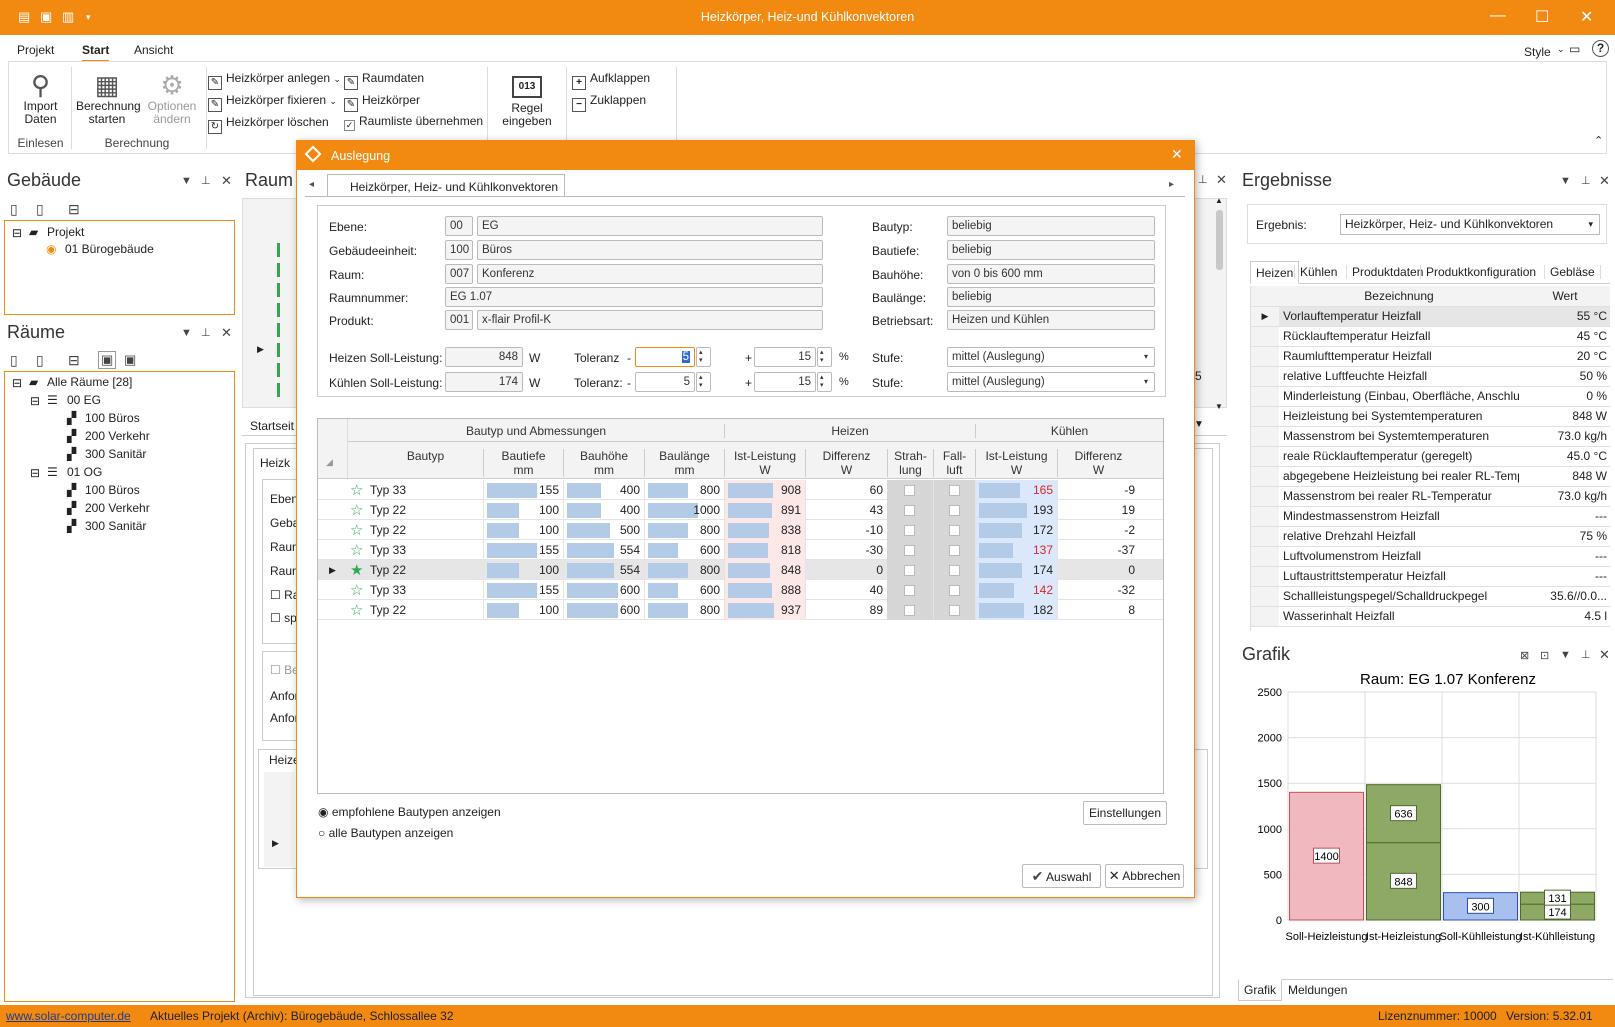 The width and height of the screenshot is (1615, 1027). I want to click on table-row: Rücklauftemperatur Heizfall 45 °C, so click(1430, 336).